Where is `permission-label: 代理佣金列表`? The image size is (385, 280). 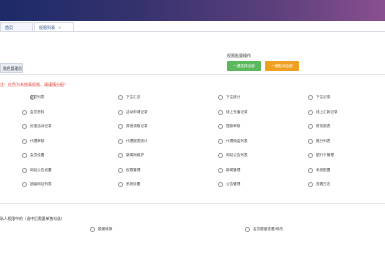
permission-label: 代理佣金列表 is located at coordinates (237, 140).